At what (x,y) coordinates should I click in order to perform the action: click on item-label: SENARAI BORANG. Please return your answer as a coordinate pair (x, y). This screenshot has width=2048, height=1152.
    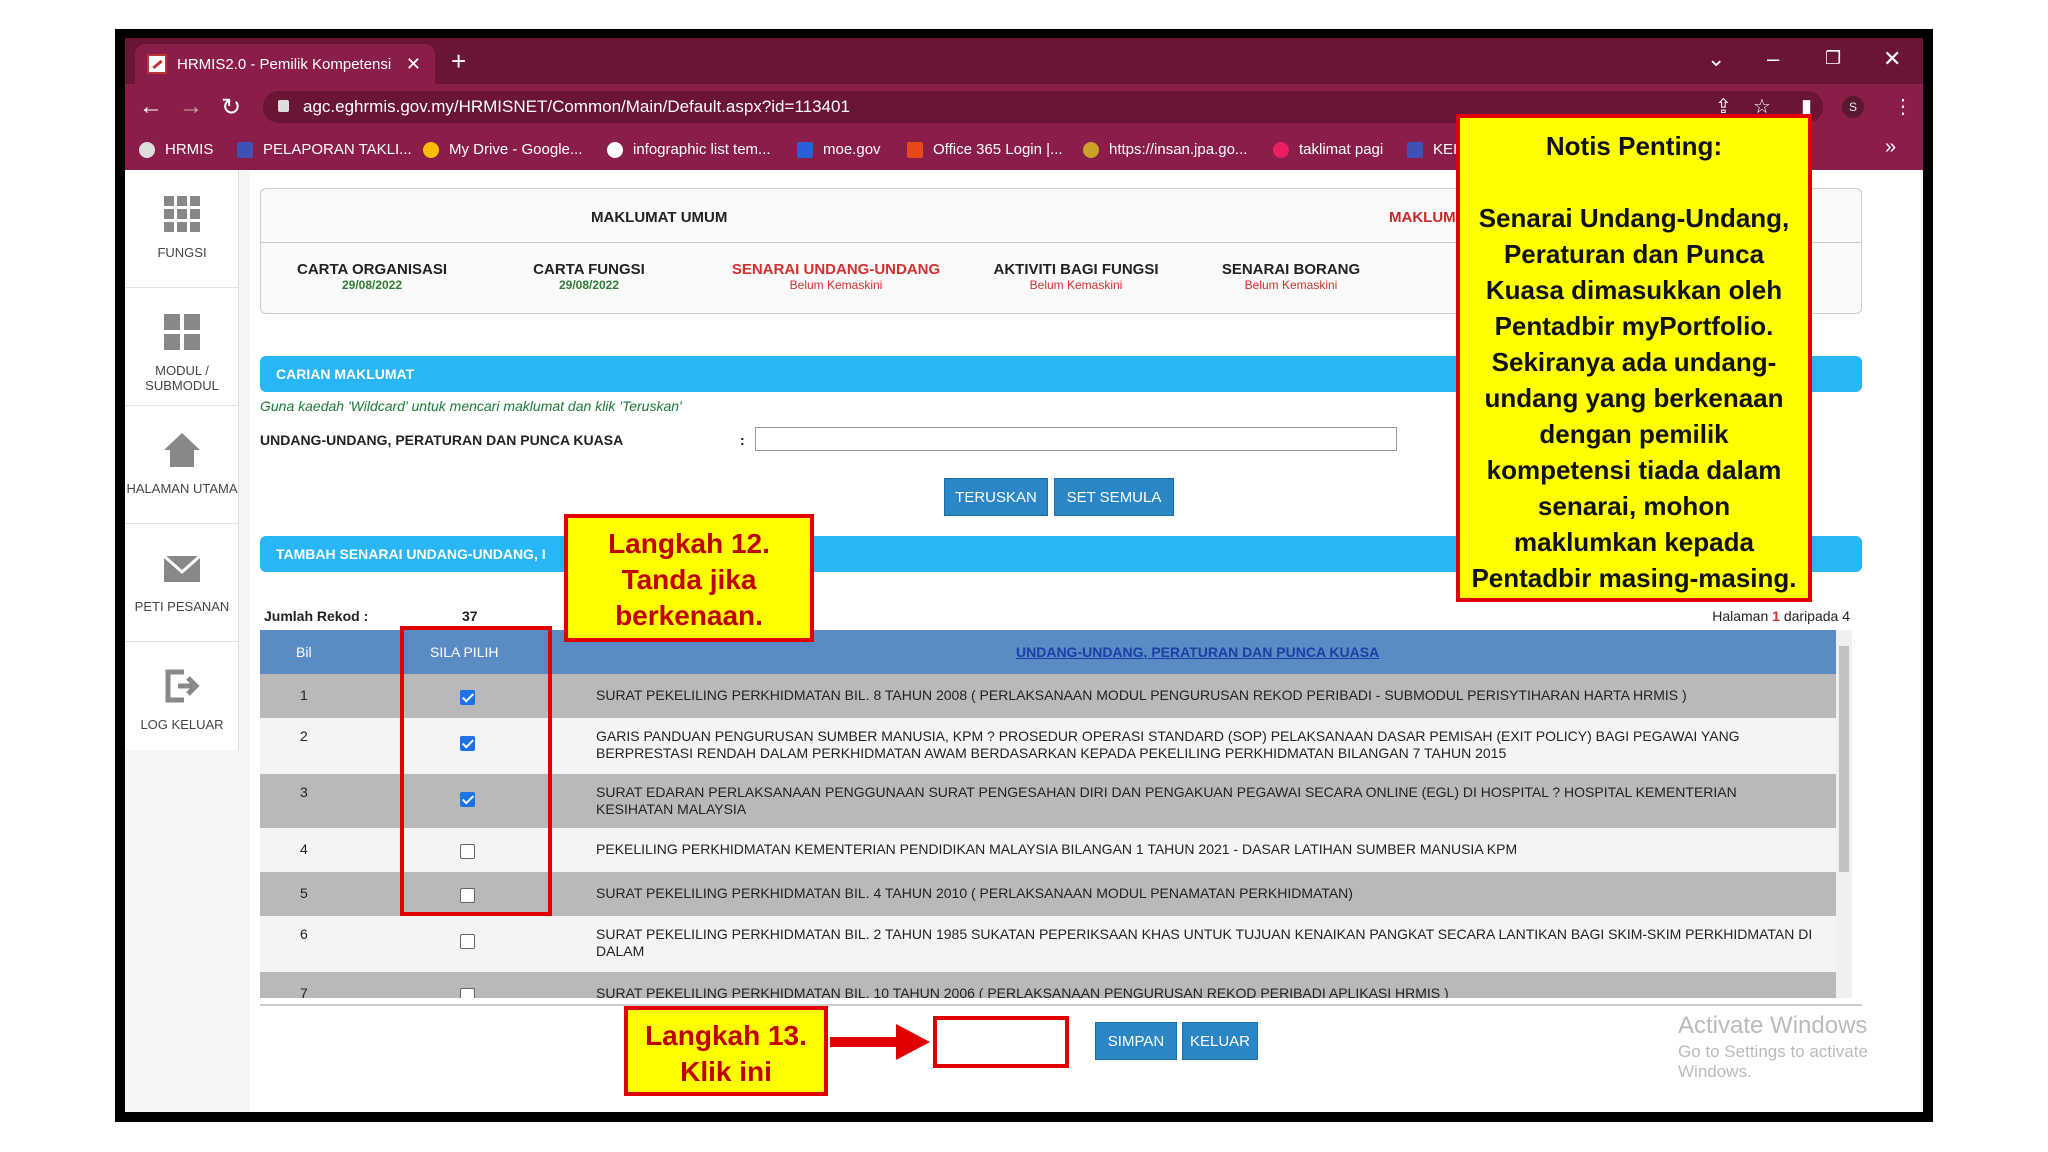
    Looking at the image, I should click on (1291, 269).